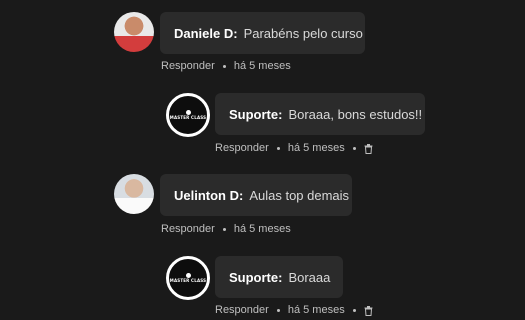 The image size is (525, 320). What do you see at coordinates (299, 195) in the screenshot?
I see `comment-text: Aulas top demais` at bounding box center [299, 195].